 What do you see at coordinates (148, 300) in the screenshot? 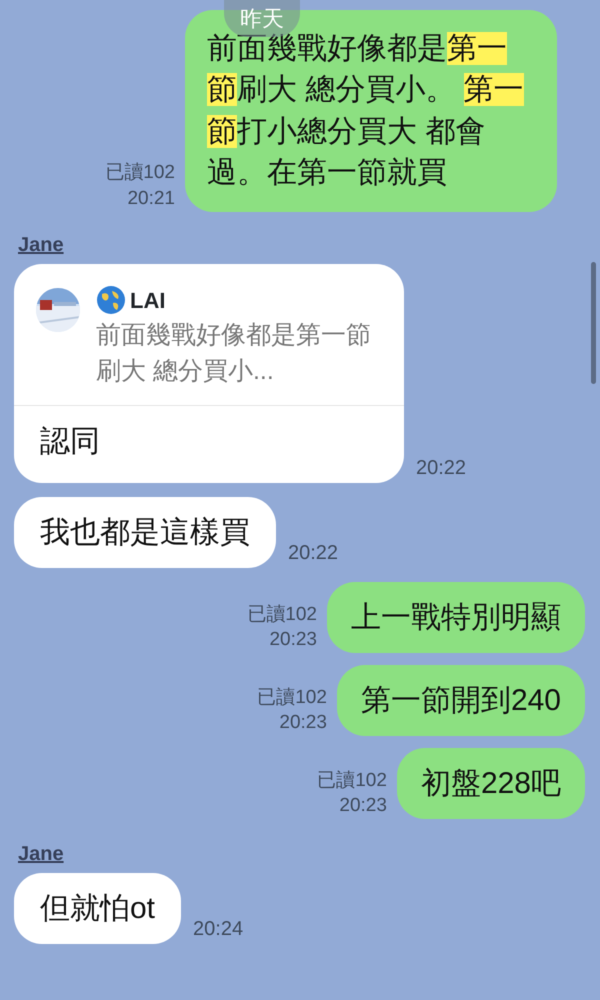
I see `quote-author: LAI` at bounding box center [148, 300].